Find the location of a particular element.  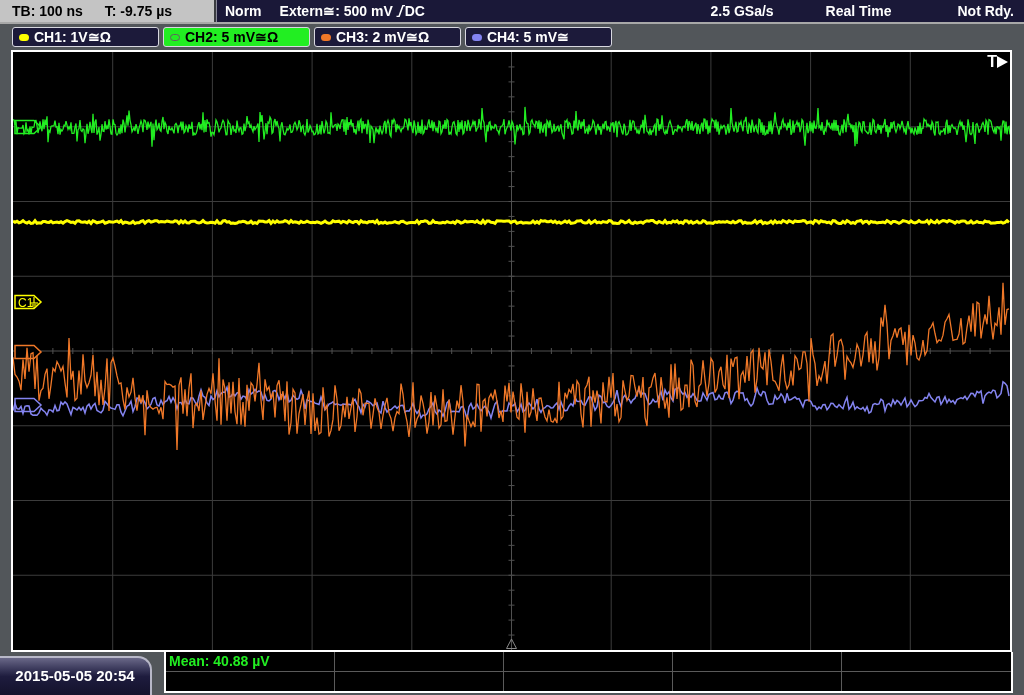

trigger-label: T is located at coordinates (992, 62).